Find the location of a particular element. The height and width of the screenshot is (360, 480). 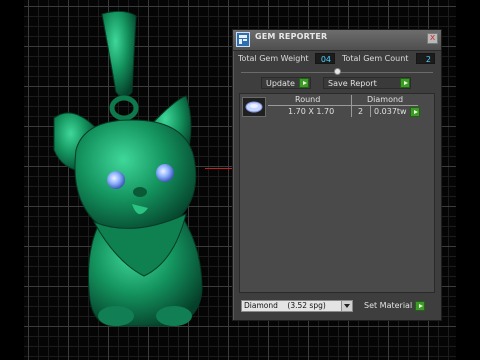

set-material-button-label: Set Material is located at coordinates (388, 305).